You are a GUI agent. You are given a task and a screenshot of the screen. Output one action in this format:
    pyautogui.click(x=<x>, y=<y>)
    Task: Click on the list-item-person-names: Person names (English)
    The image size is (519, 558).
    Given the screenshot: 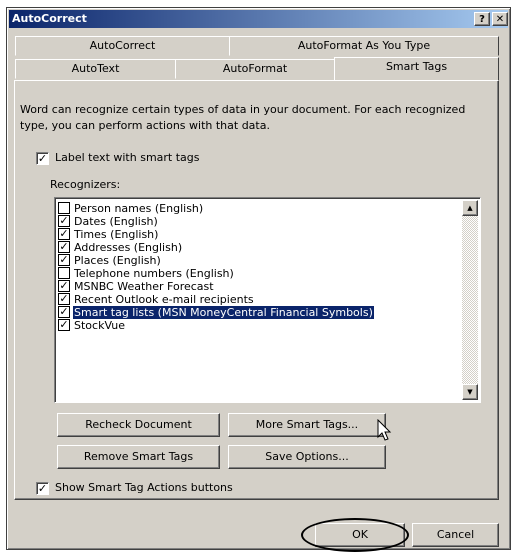 What is the action you would take?
    pyautogui.click(x=254, y=208)
    